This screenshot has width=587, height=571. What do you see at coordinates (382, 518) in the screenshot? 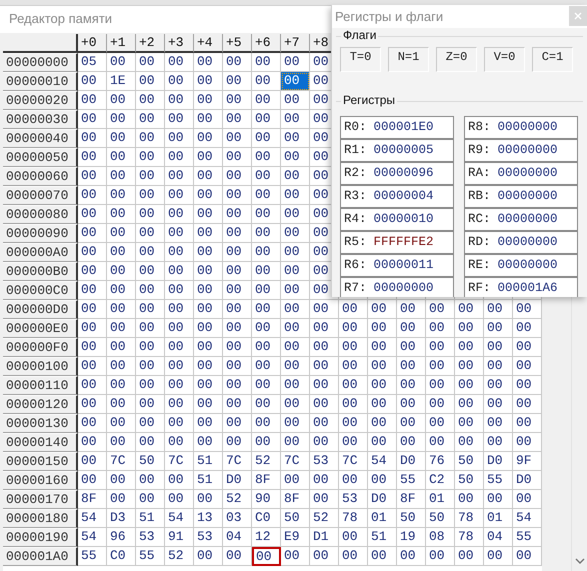
I see `table-cell: 01` at bounding box center [382, 518].